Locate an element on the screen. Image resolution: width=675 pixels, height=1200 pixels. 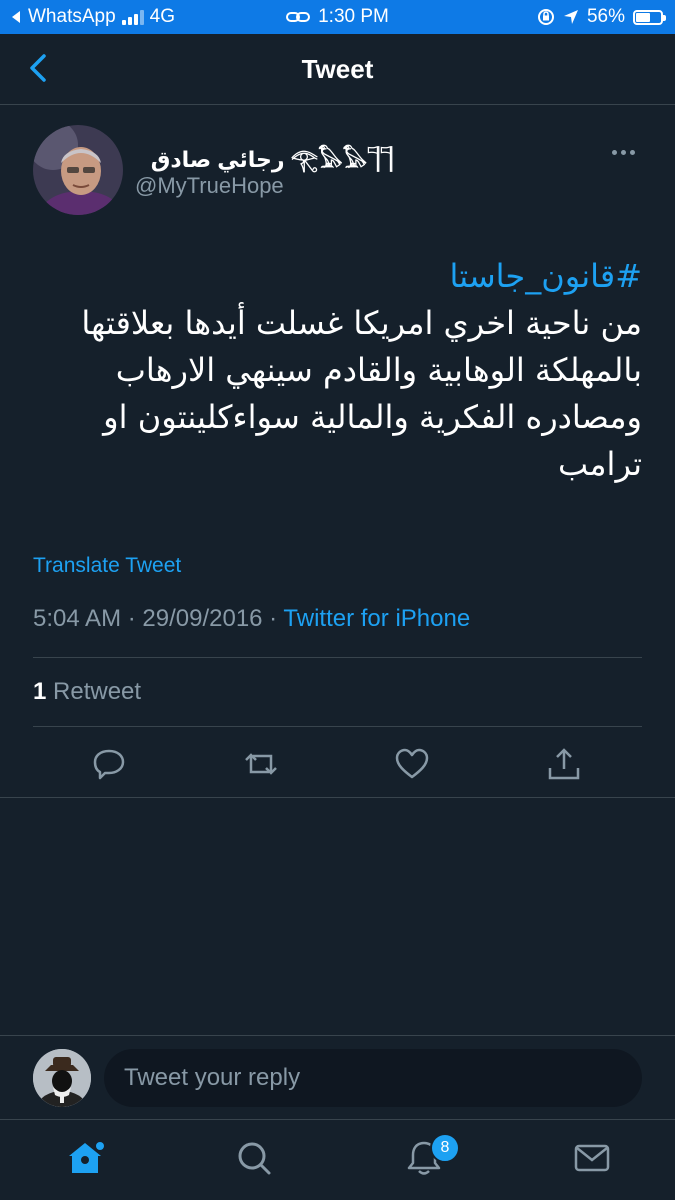
status-bar: WhatsApp 4G 1:30 PM 56% is located at coordinates (337, 17).